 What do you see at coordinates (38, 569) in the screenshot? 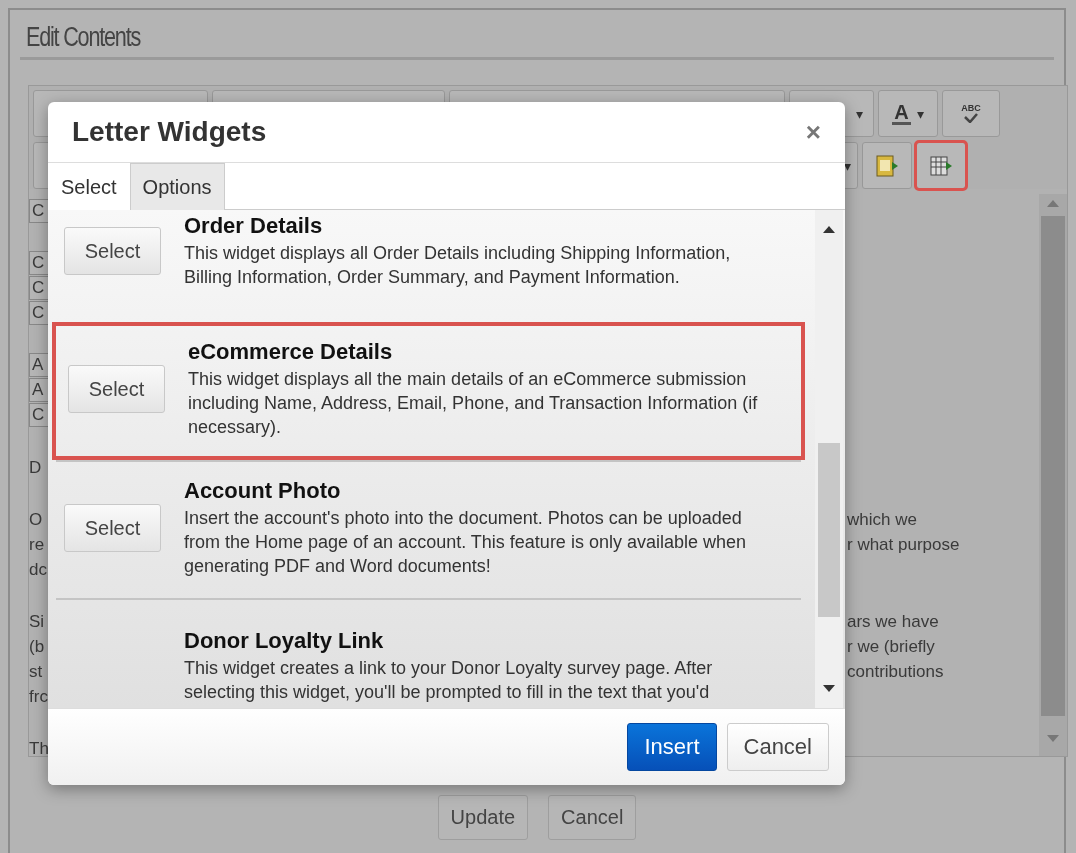
I see `letter-text: dc` at bounding box center [38, 569].